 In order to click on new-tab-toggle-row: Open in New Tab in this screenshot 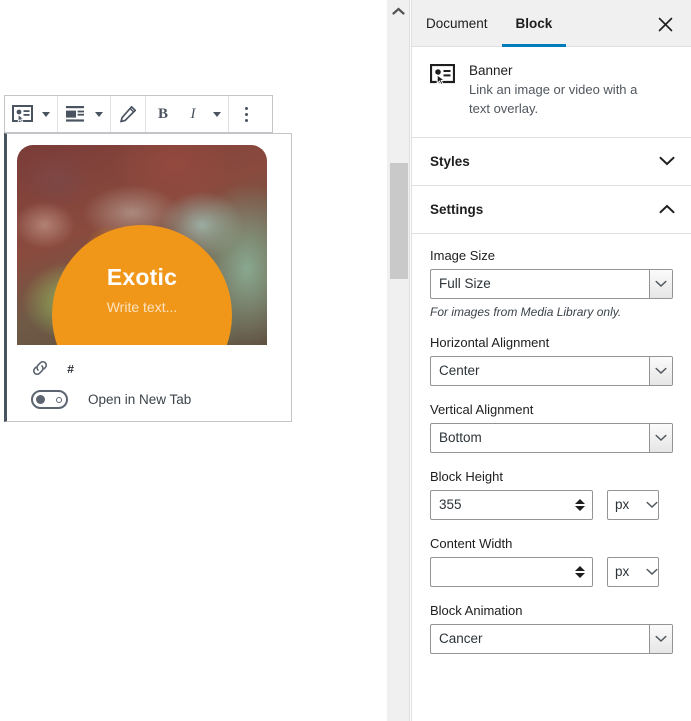, I will do `click(149, 399)`.